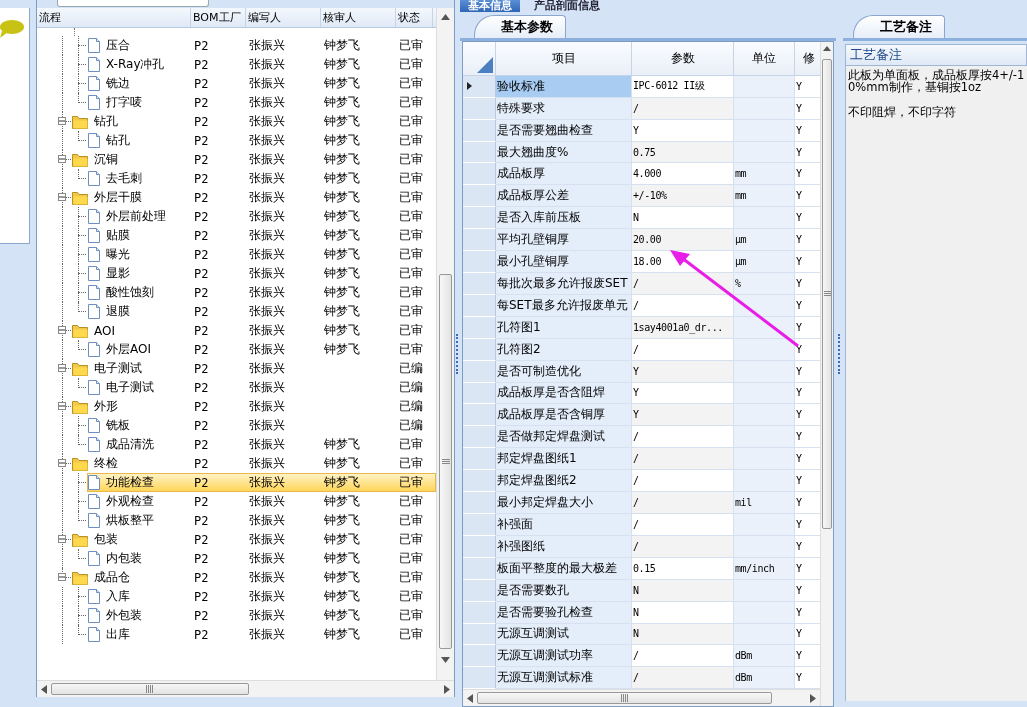  Describe the element at coordinates (564, 240) in the screenshot. I see `table-cell: 平均孔壁铜厚` at that location.